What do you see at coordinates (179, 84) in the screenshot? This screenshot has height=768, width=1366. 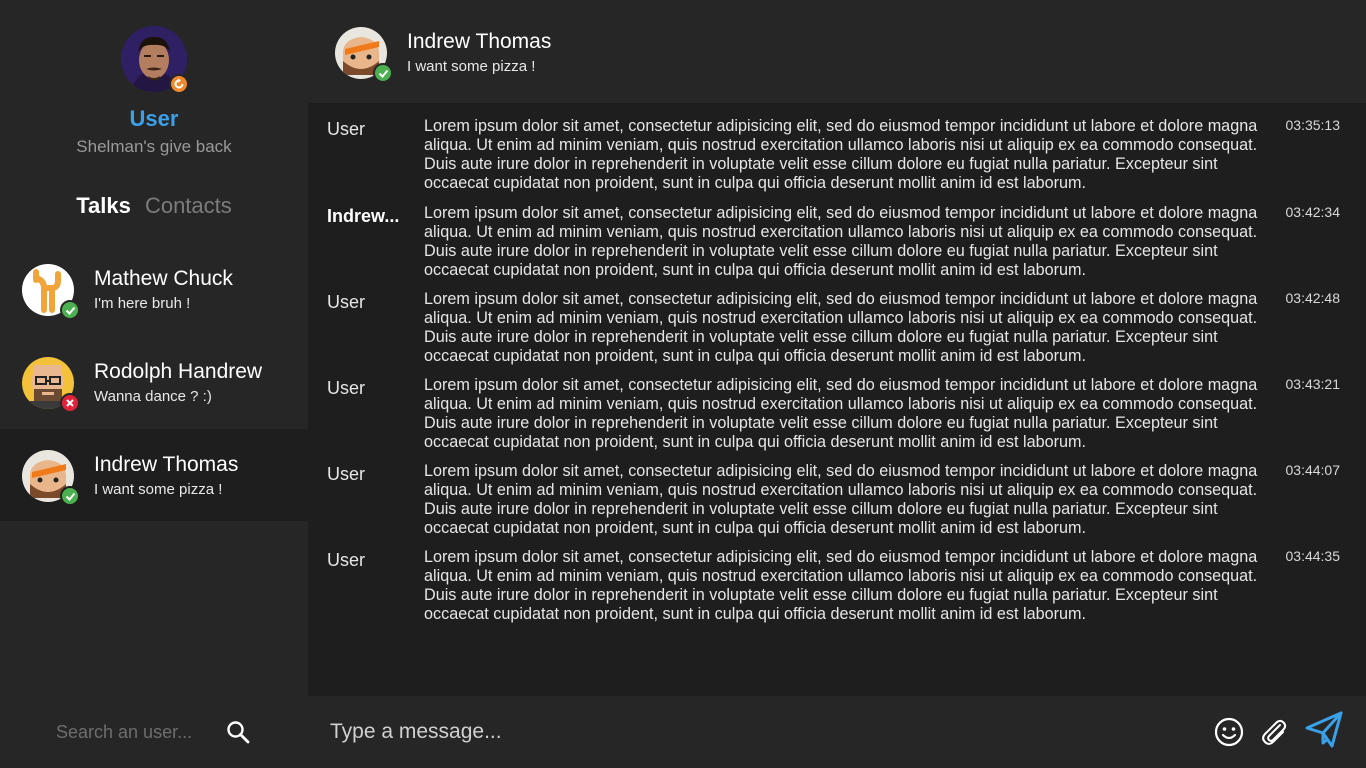 I see `away-status-icon` at bounding box center [179, 84].